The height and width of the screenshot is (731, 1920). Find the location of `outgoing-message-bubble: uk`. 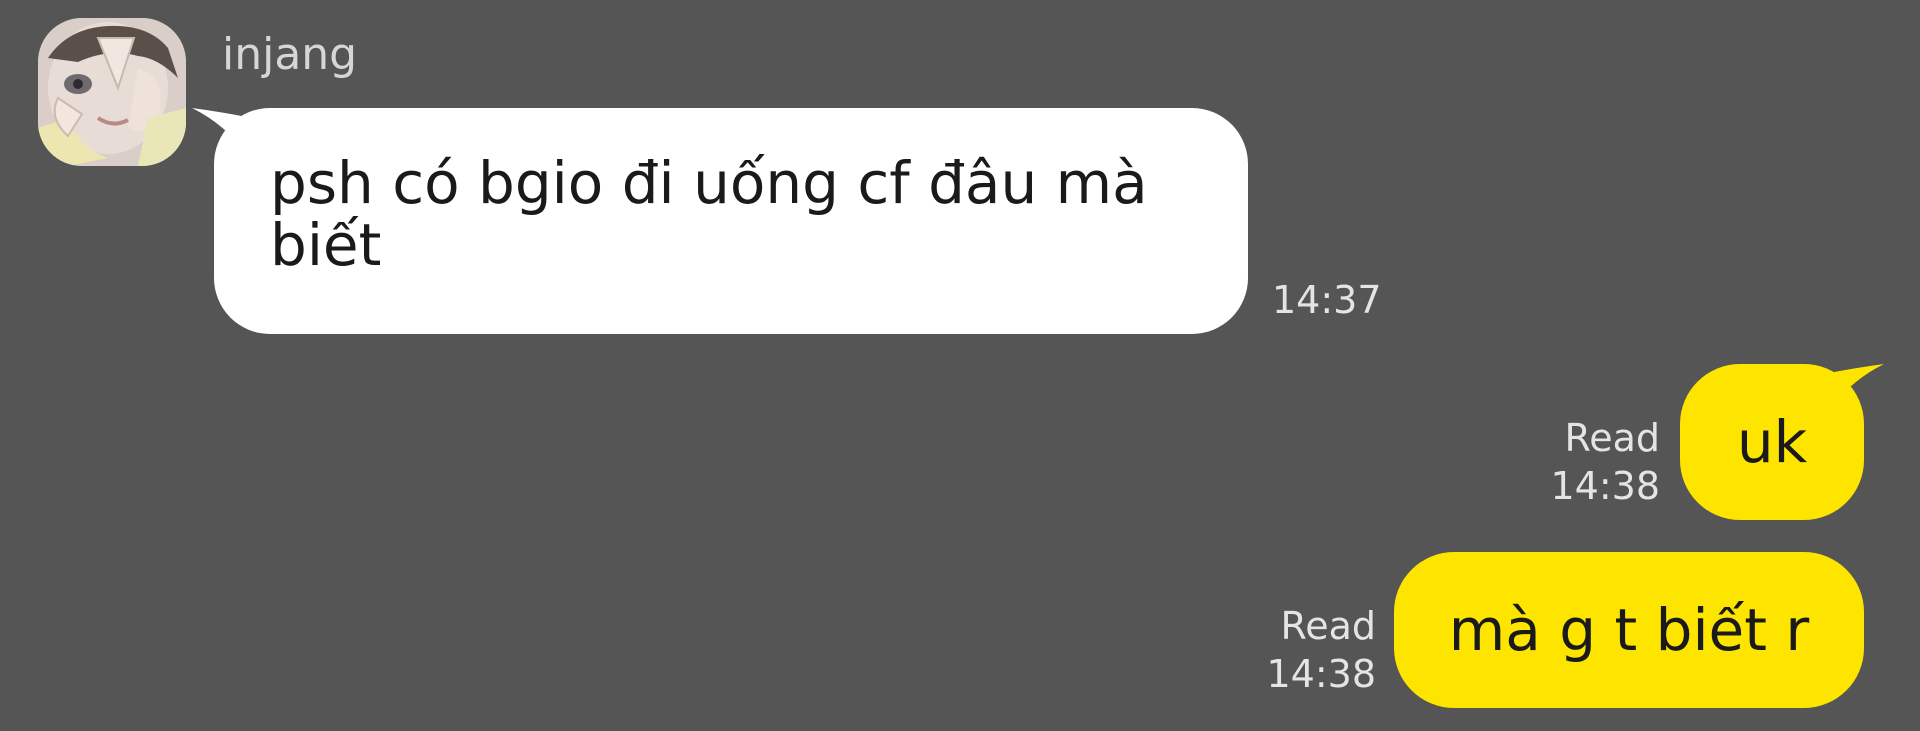

outgoing-message-bubble: uk is located at coordinates (1782, 442).